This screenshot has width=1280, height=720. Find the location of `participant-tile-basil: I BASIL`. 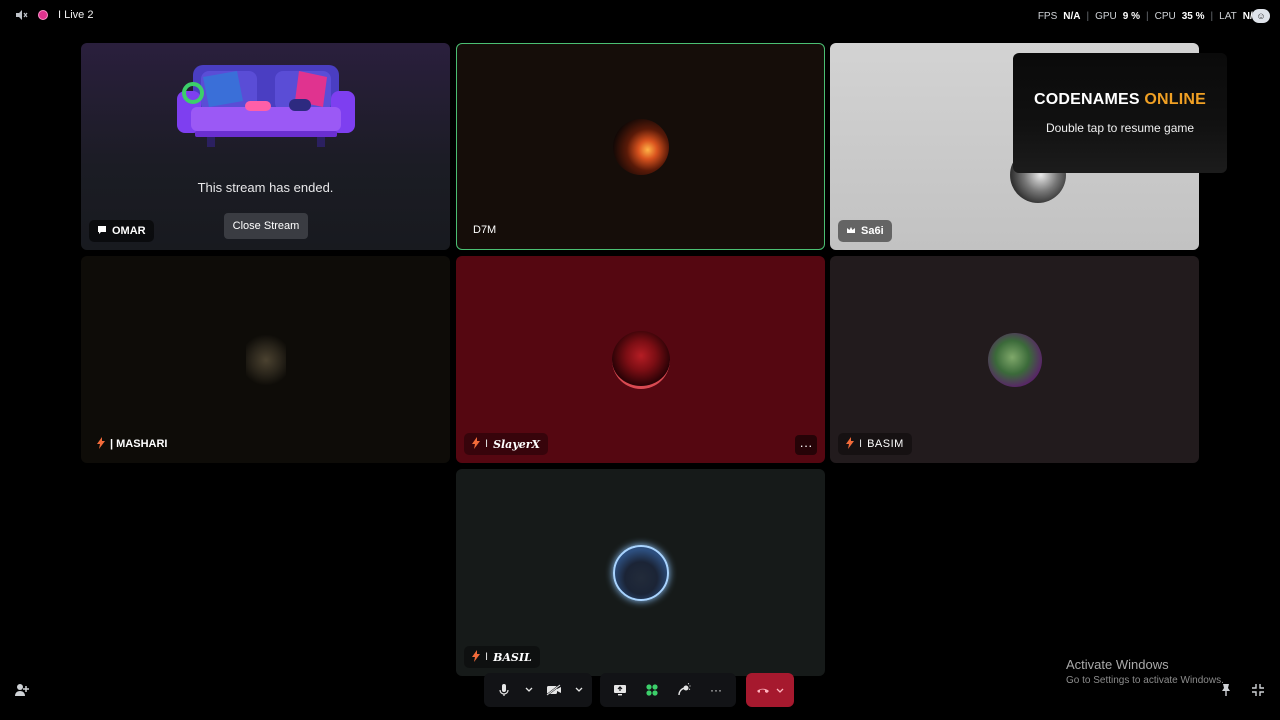

participant-tile-basil: I BASIL is located at coordinates (640, 572).